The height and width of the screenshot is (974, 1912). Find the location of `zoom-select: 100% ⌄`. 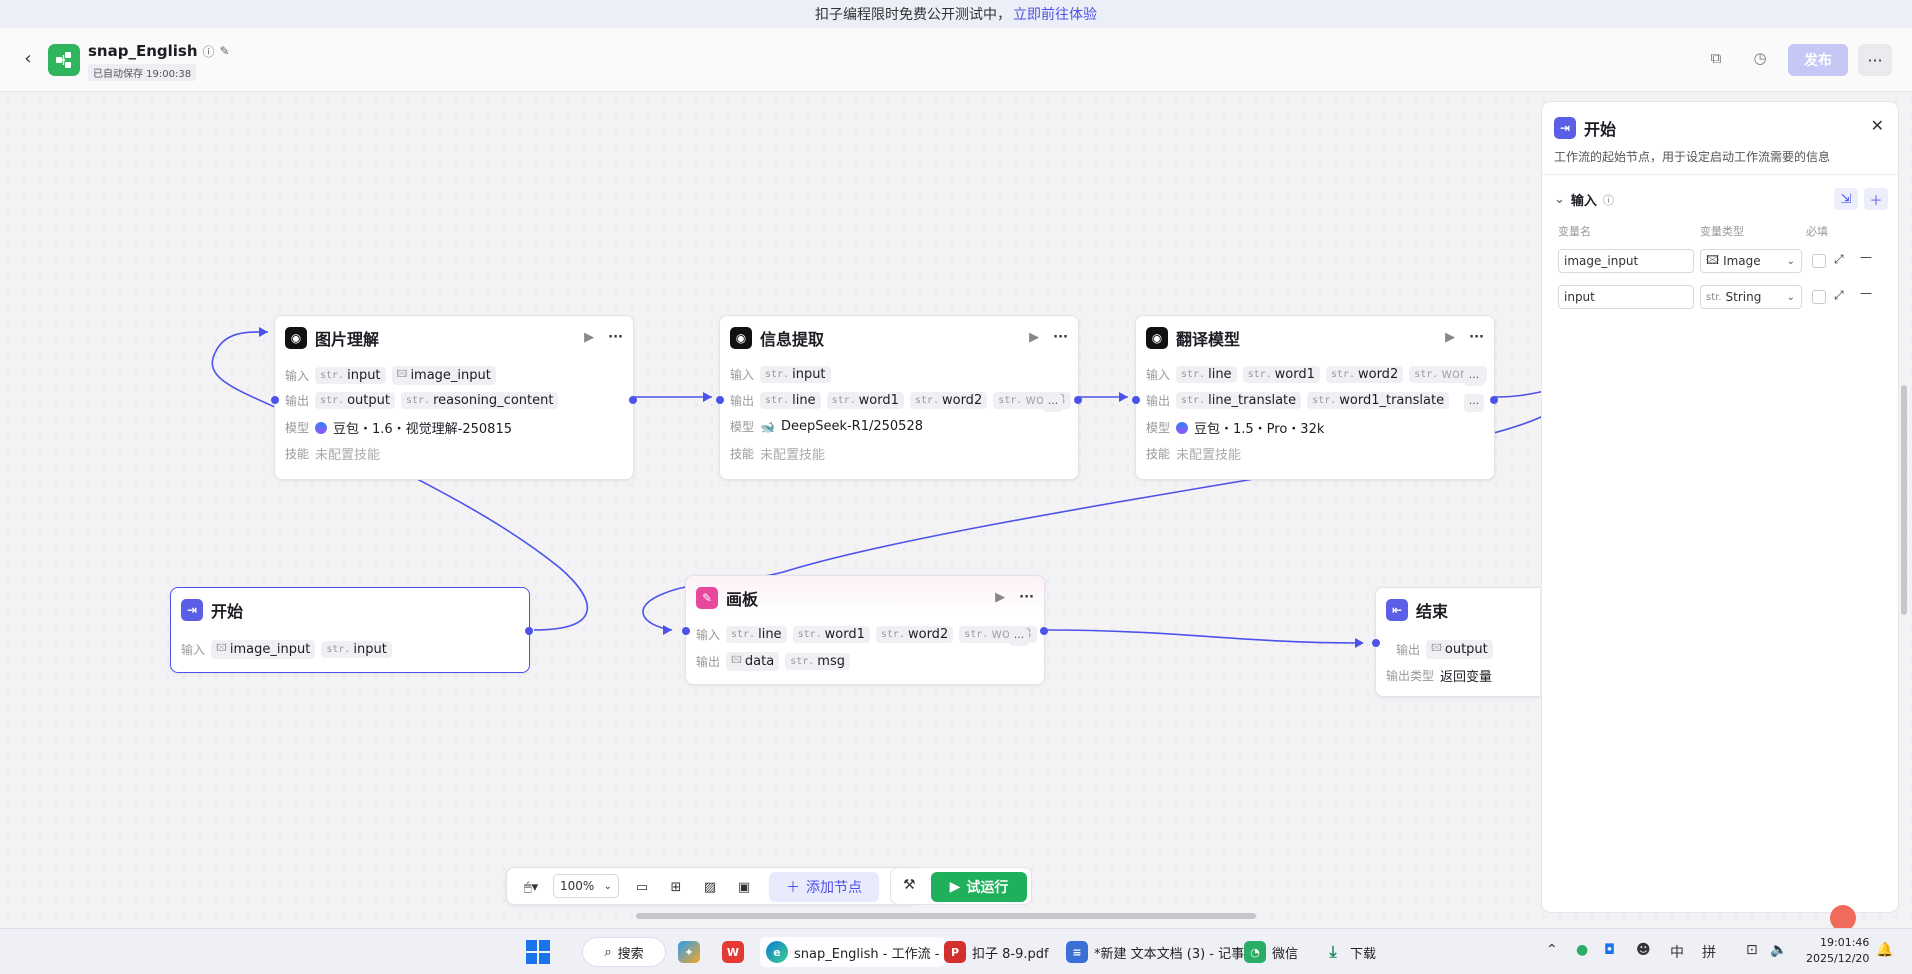

zoom-select: 100% ⌄ is located at coordinates (586, 886).